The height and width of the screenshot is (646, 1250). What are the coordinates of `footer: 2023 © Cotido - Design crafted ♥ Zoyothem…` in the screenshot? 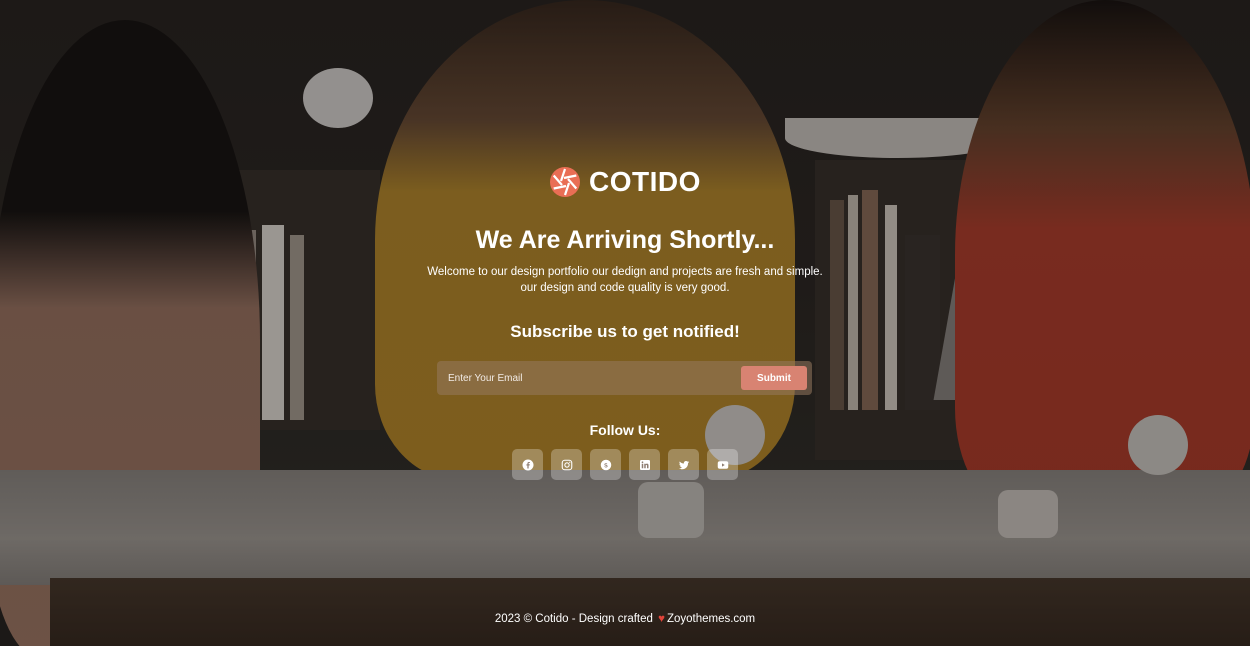 It's located at (625, 619).